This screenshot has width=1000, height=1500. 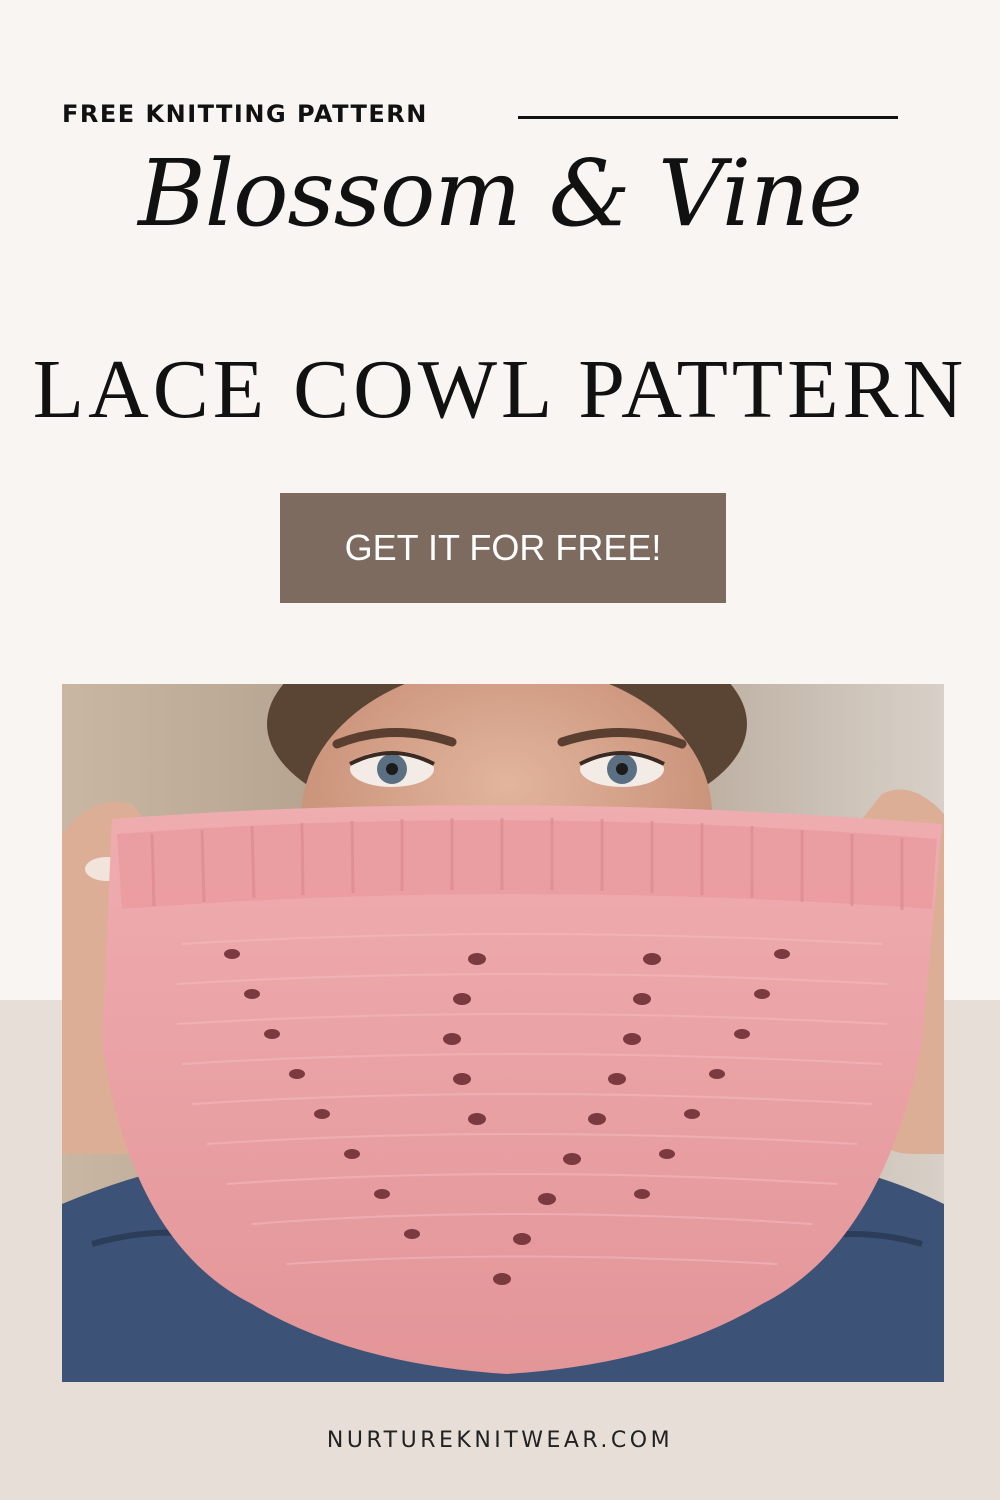 What do you see at coordinates (708, 117) in the screenshot?
I see `kicker-divider` at bounding box center [708, 117].